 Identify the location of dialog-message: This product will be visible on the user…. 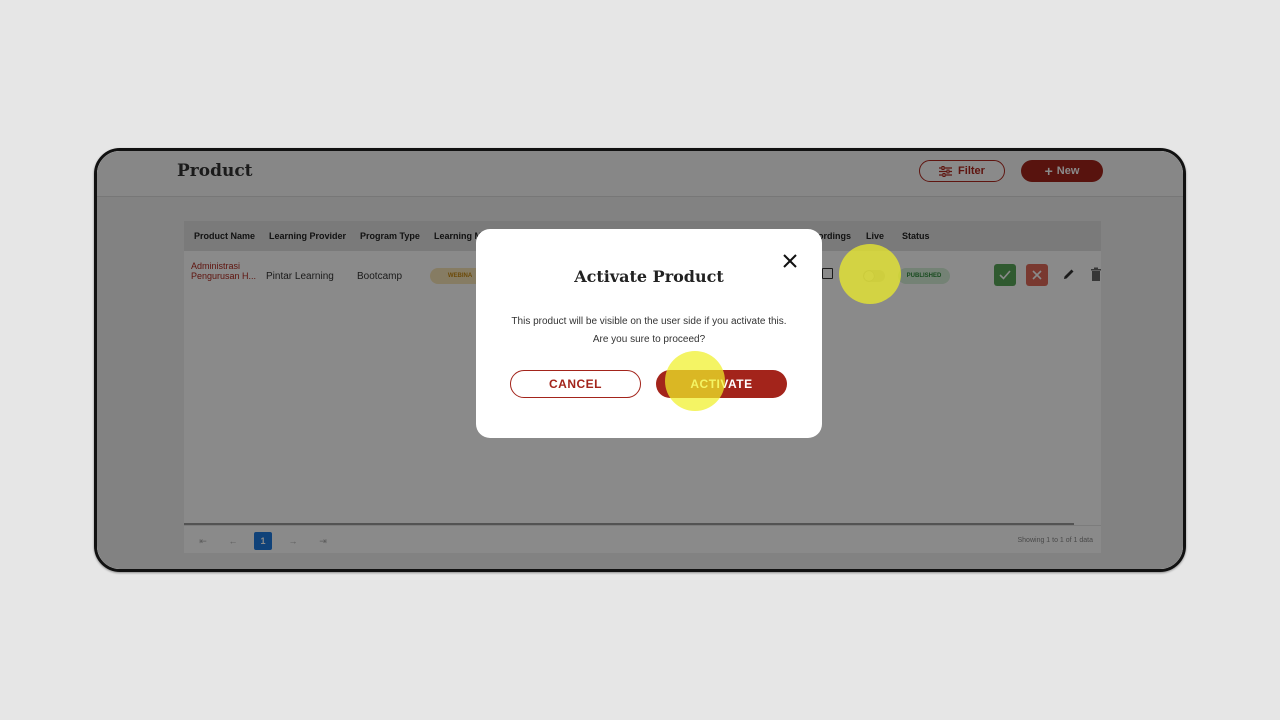
(649, 330).